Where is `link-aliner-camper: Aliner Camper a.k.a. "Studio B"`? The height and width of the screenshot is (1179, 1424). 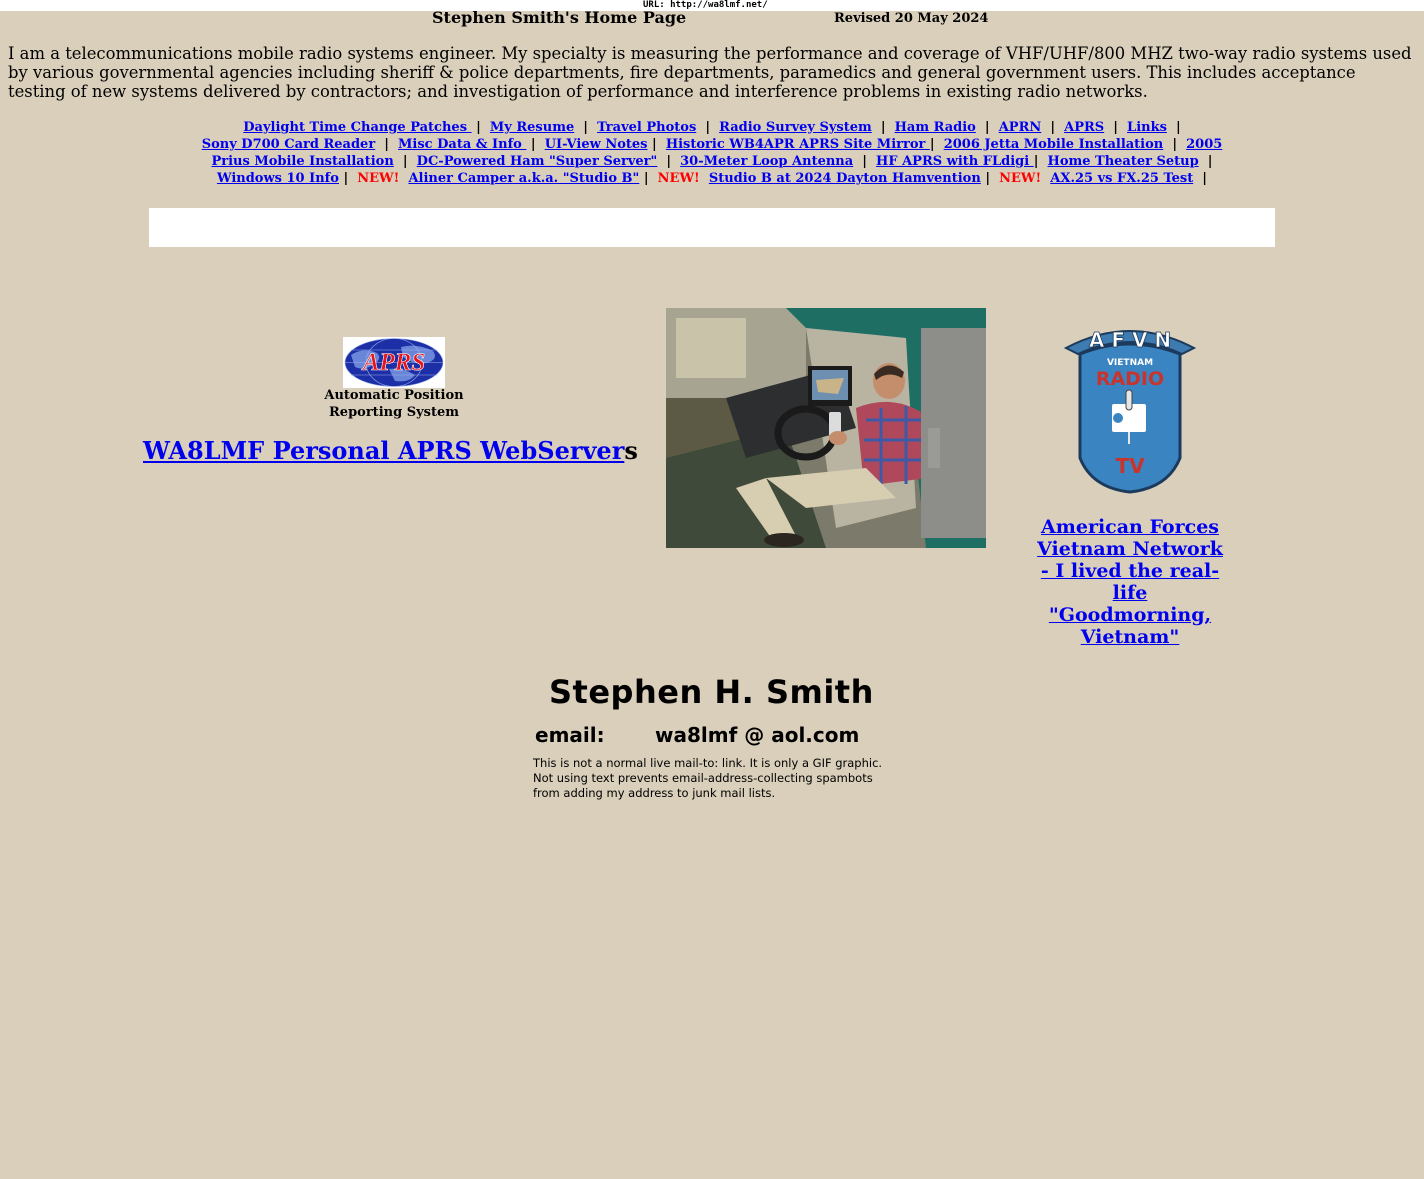 link-aliner-camper: Aliner Camper a.k.a. "Studio B" is located at coordinates (523, 178).